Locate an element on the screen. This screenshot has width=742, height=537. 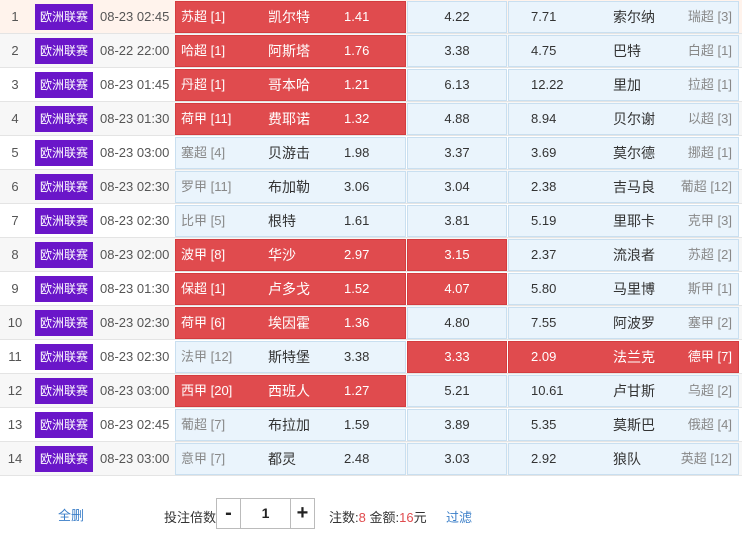
away-win-option: 7.71 索尔纳 瑞超 [3] is located at coordinates (623, 17).